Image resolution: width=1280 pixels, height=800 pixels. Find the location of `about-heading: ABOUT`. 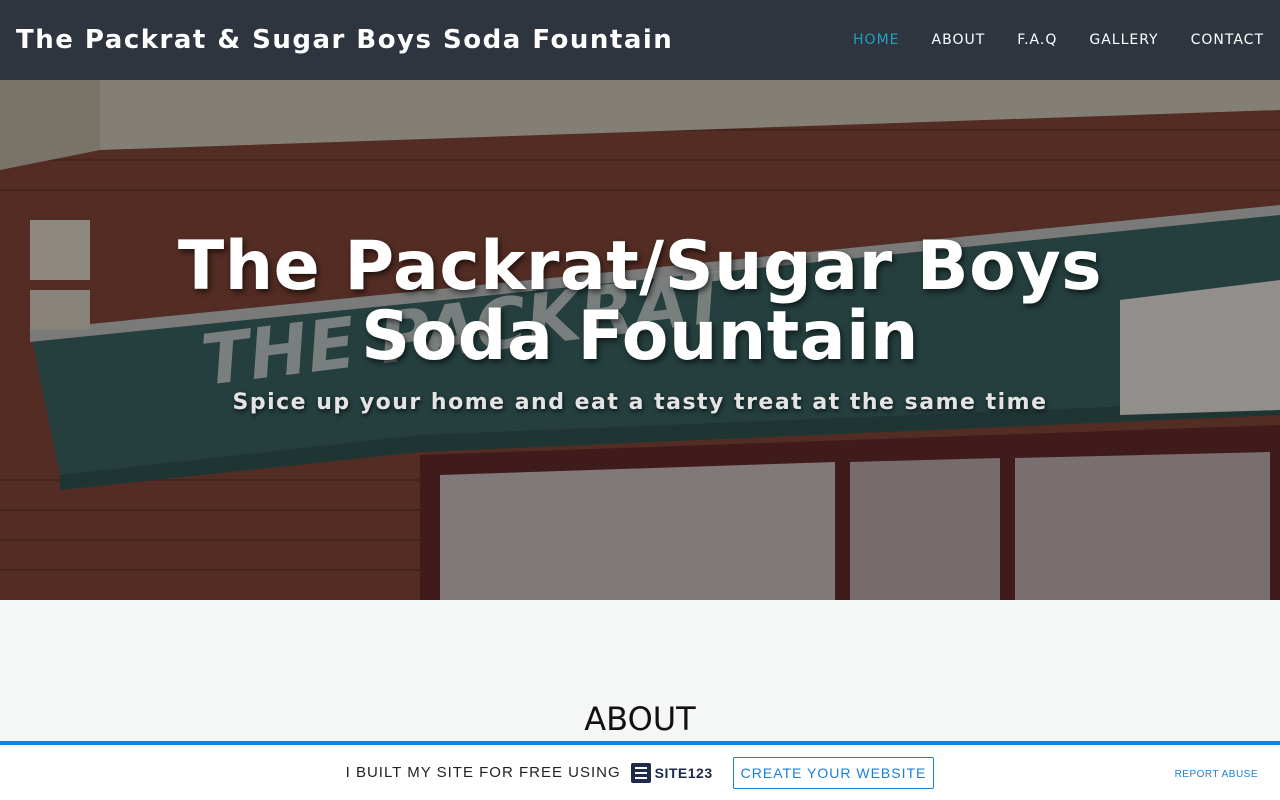

about-heading: ABOUT is located at coordinates (640, 719).